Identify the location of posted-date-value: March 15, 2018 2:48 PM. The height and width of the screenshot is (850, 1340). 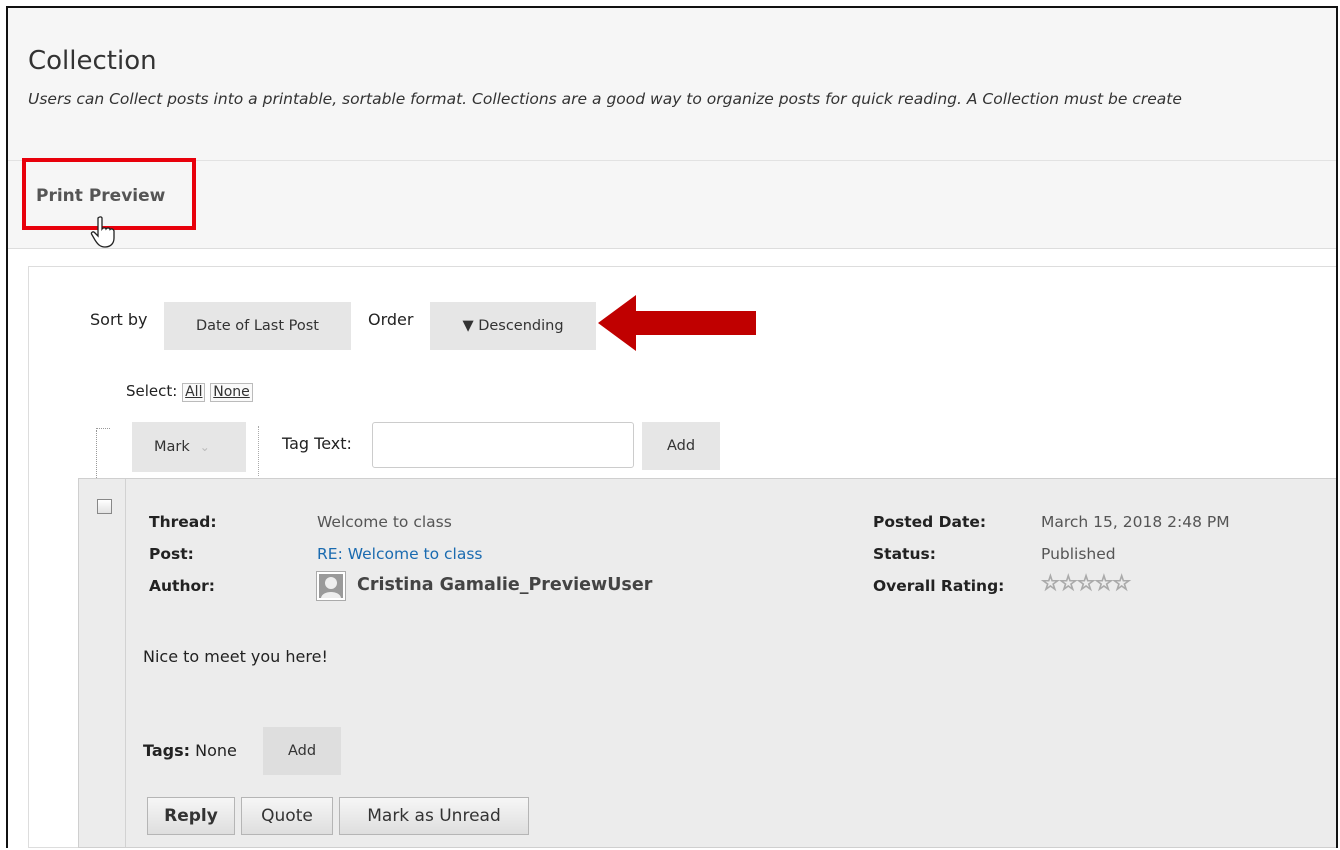
(1135, 522).